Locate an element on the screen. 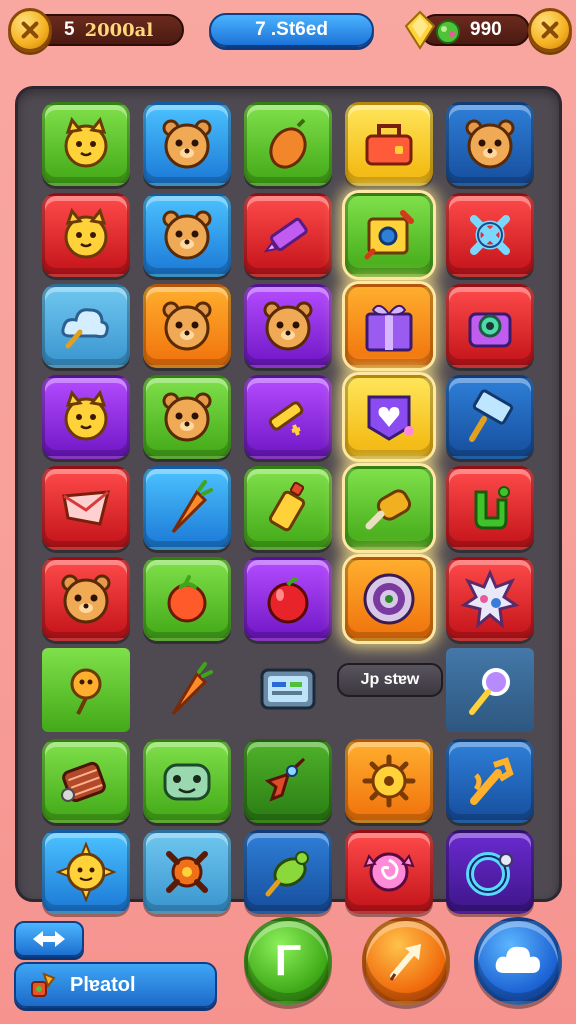  lives-label: 2000al is located at coordinates (119, 30).